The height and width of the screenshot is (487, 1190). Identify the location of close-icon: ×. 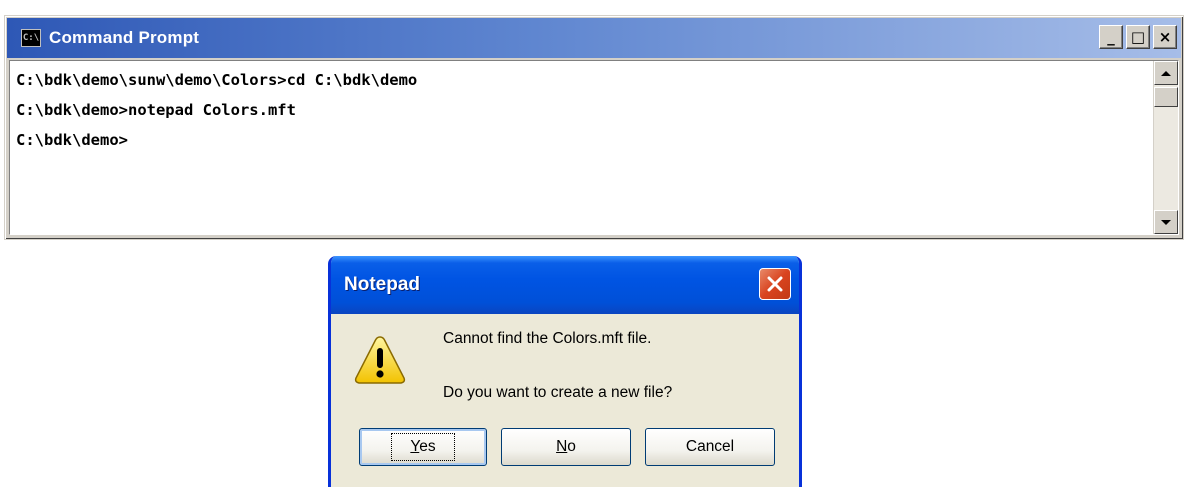
(1165, 36).